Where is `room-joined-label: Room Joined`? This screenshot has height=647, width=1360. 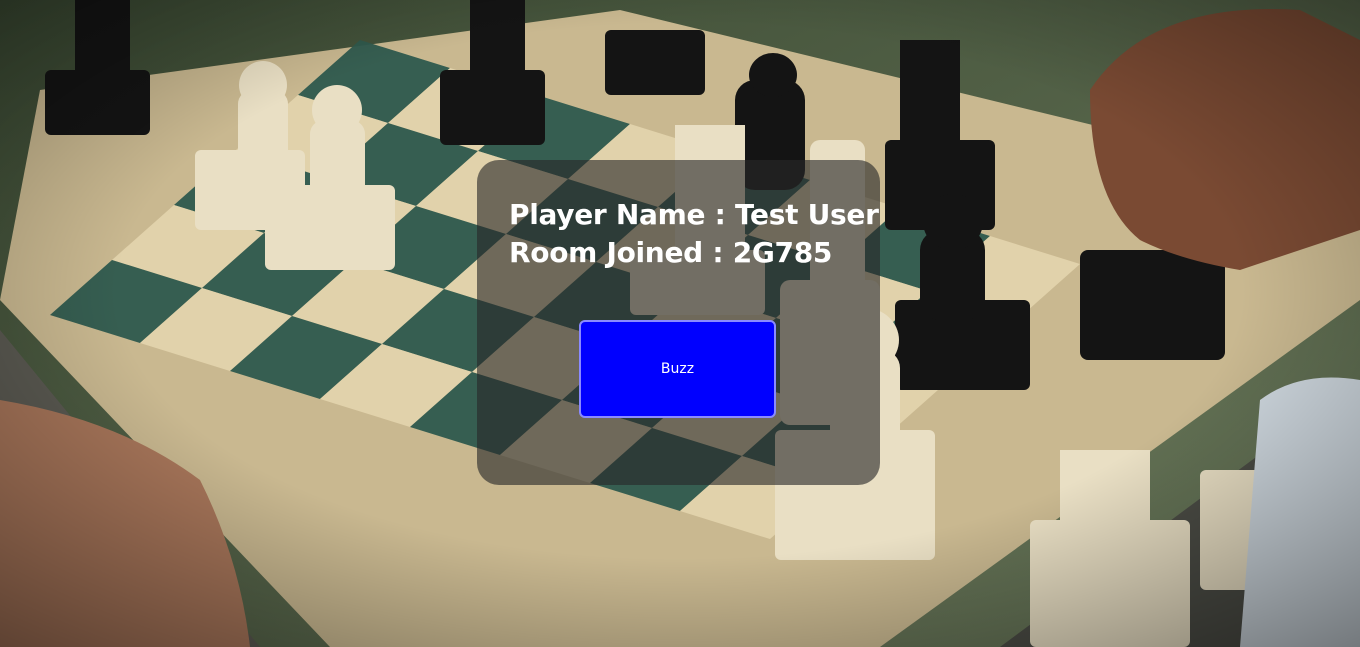 room-joined-label: Room Joined is located at coordinates (606, 252).